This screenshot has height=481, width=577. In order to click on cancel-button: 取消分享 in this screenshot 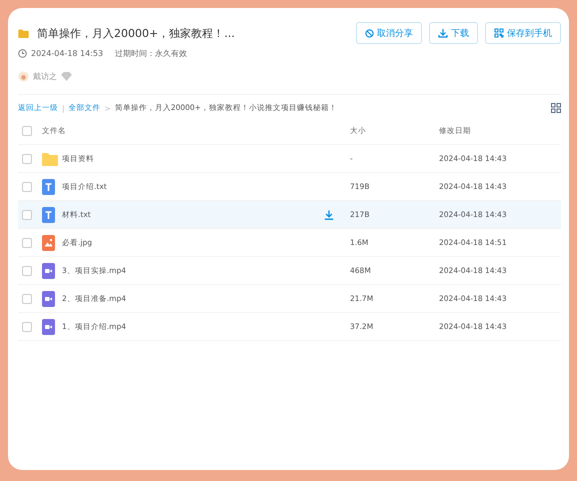, I will do `click(389, 33)`.